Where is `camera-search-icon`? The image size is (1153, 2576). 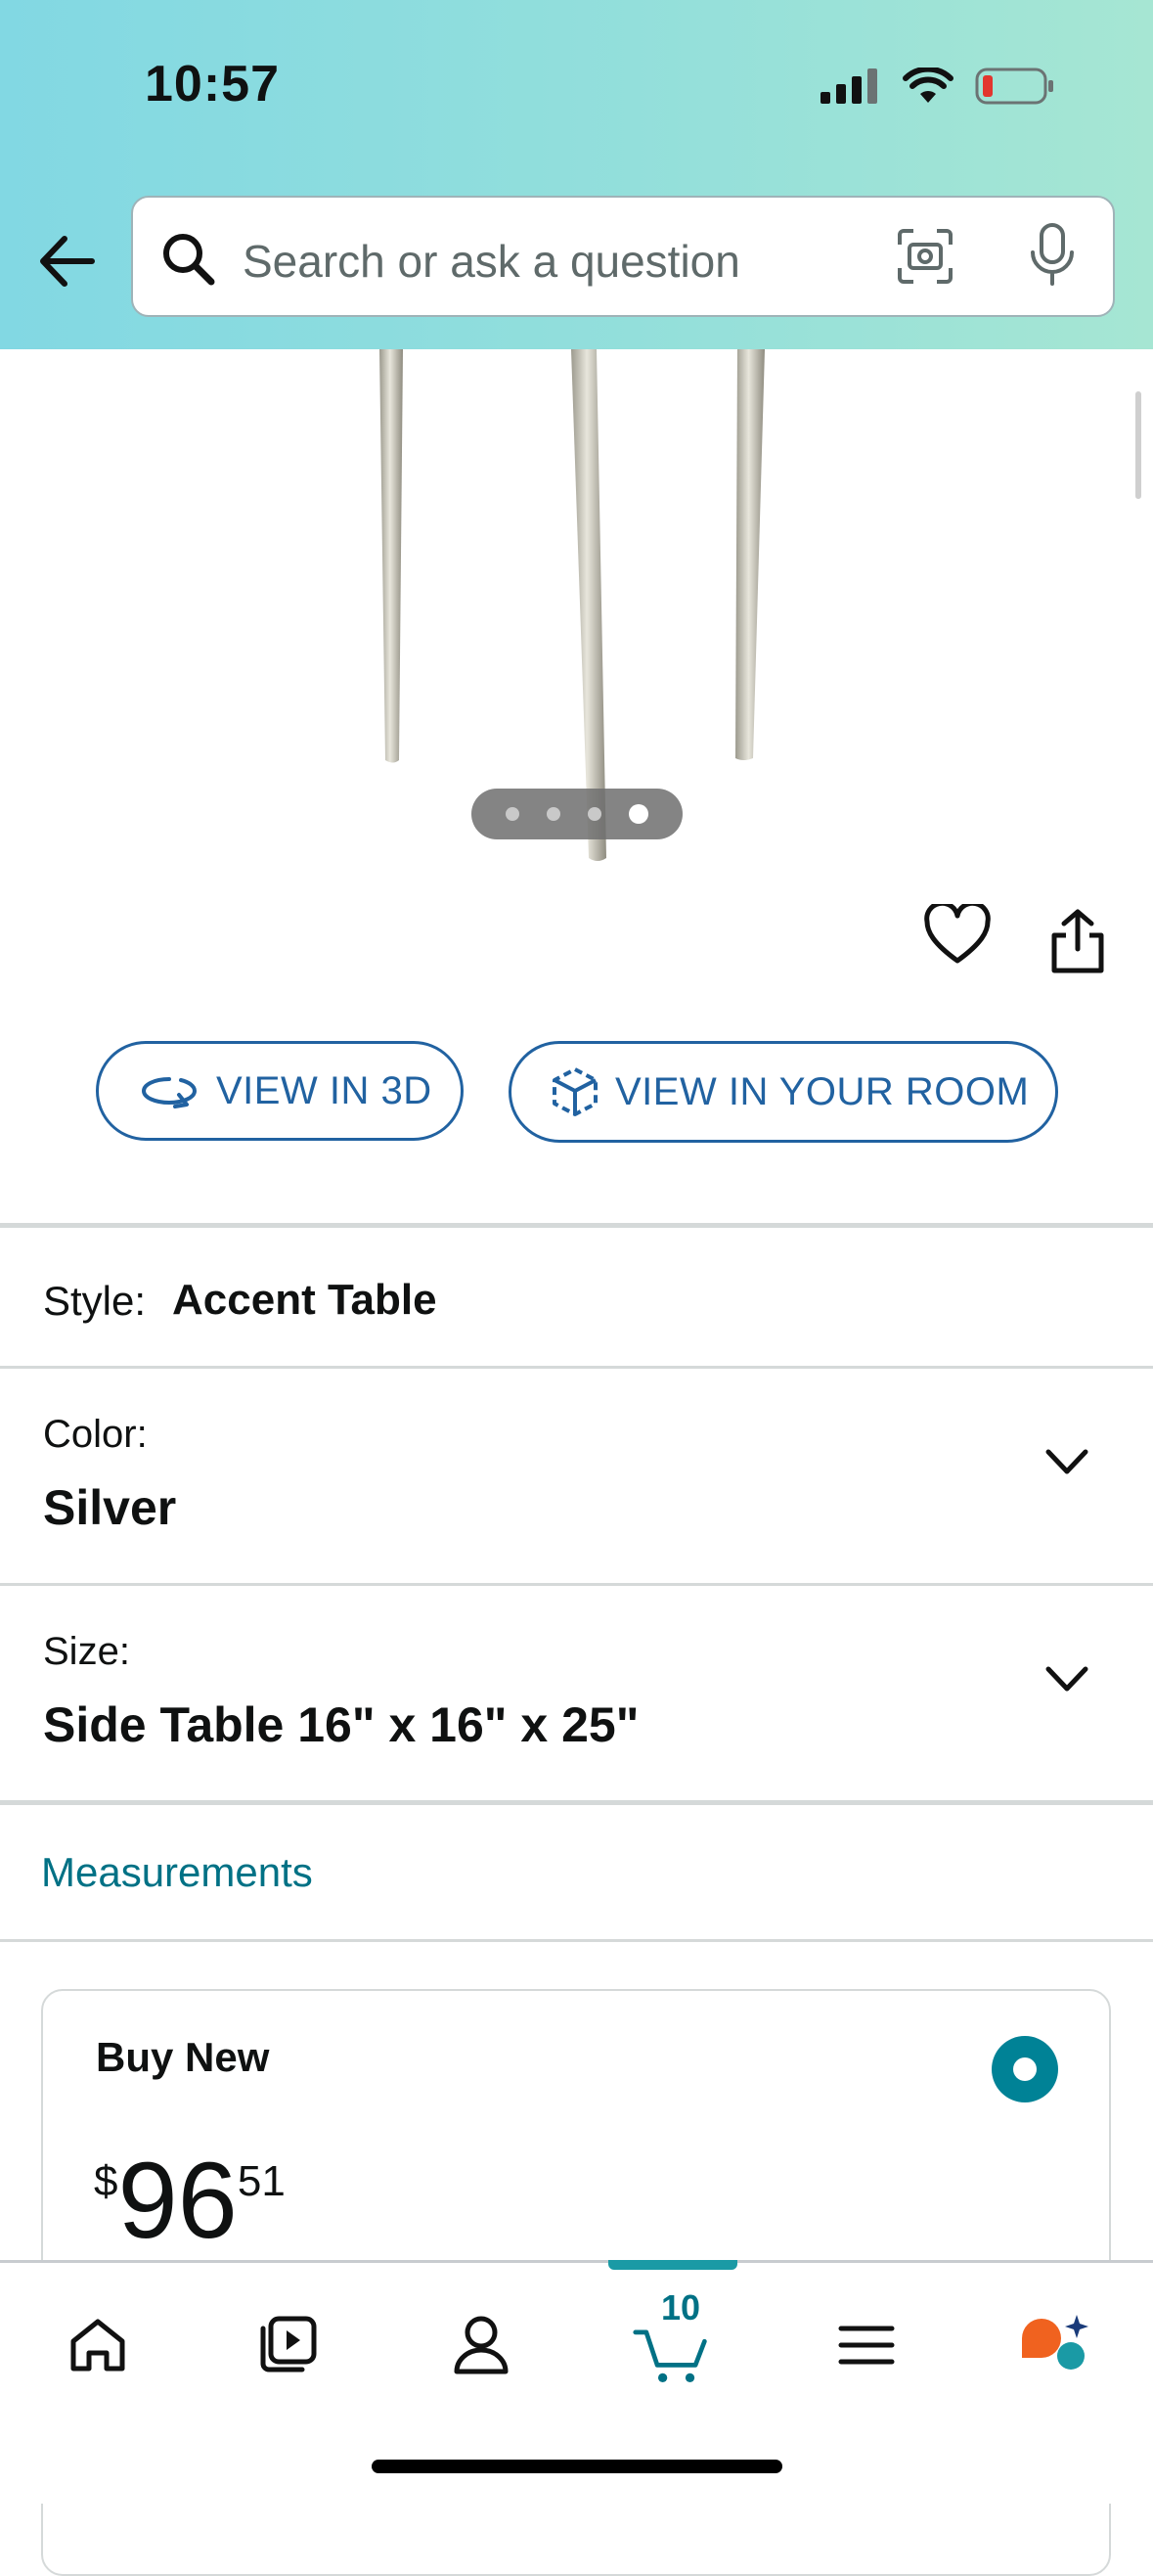
camera-search-icon is located at coordinates (925, 256).